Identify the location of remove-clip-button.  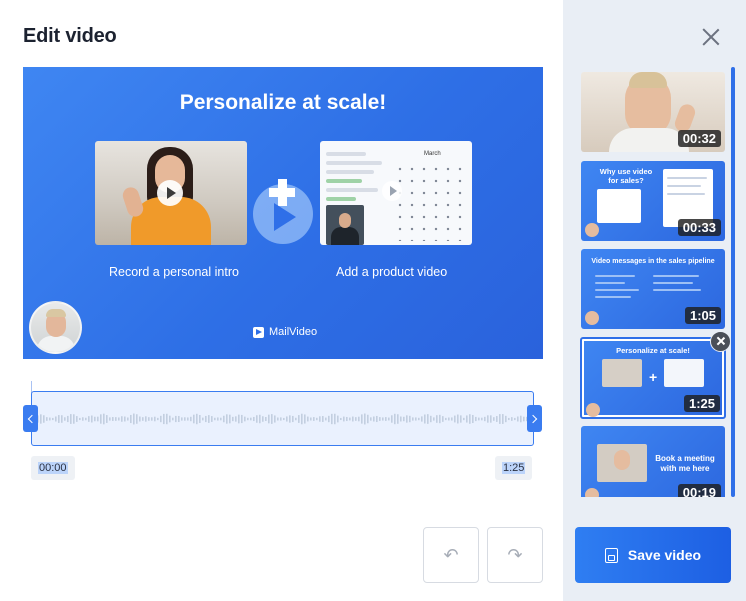
(720, 341).